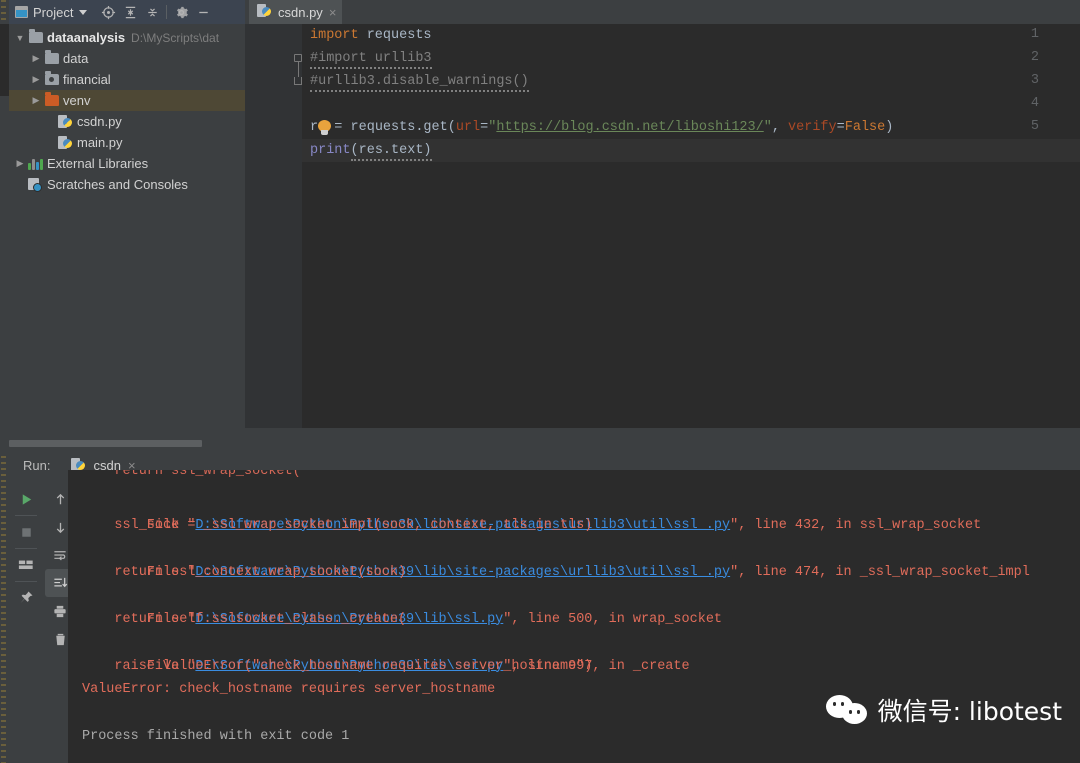 The width and height of the screenshot is (1080, 763). What do you see at coordinates (26, 499) in the screenshot?
I see `run-icon` at bounding box center [26, 499].